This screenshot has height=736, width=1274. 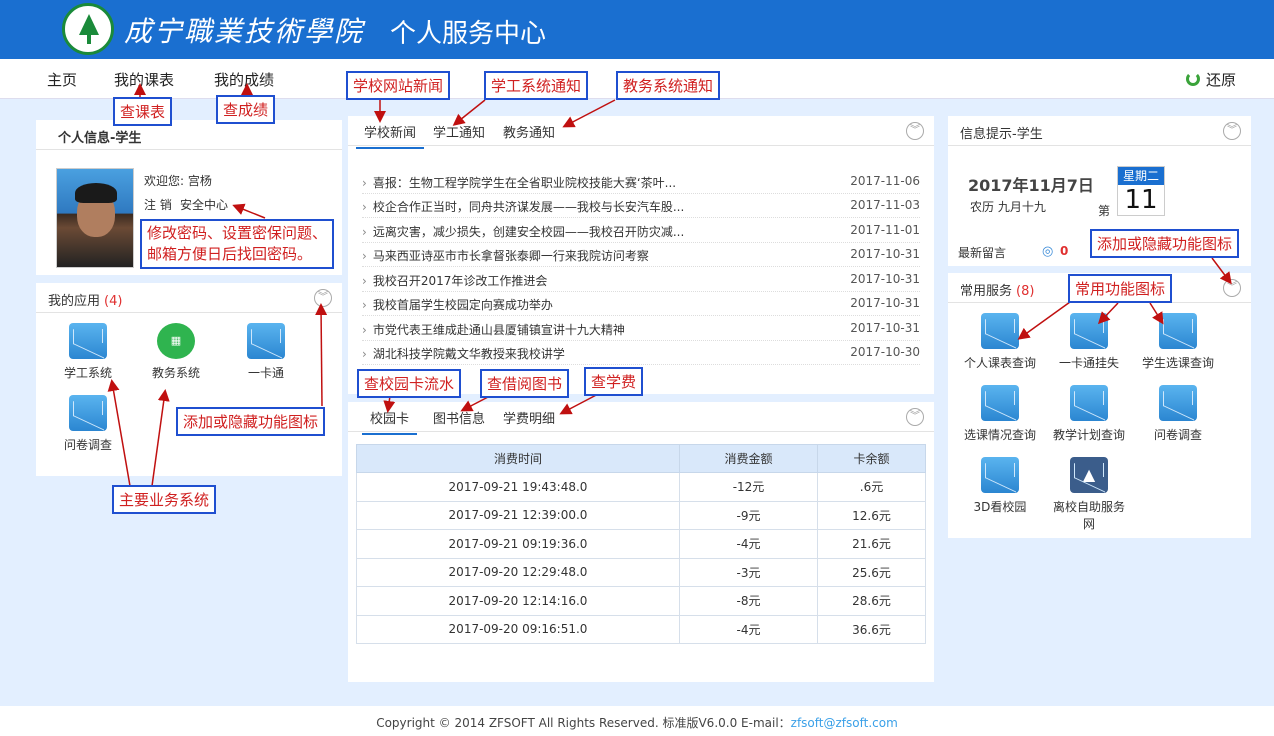 I want to click on service-label: 选课情况查询, so click(x=999, y=435).